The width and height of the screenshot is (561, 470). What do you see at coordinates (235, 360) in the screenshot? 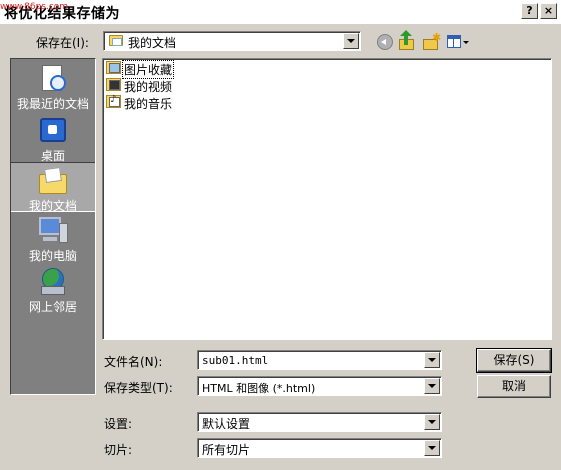
I see `filename-value: sub01.html` at bounding box center [235, 360].